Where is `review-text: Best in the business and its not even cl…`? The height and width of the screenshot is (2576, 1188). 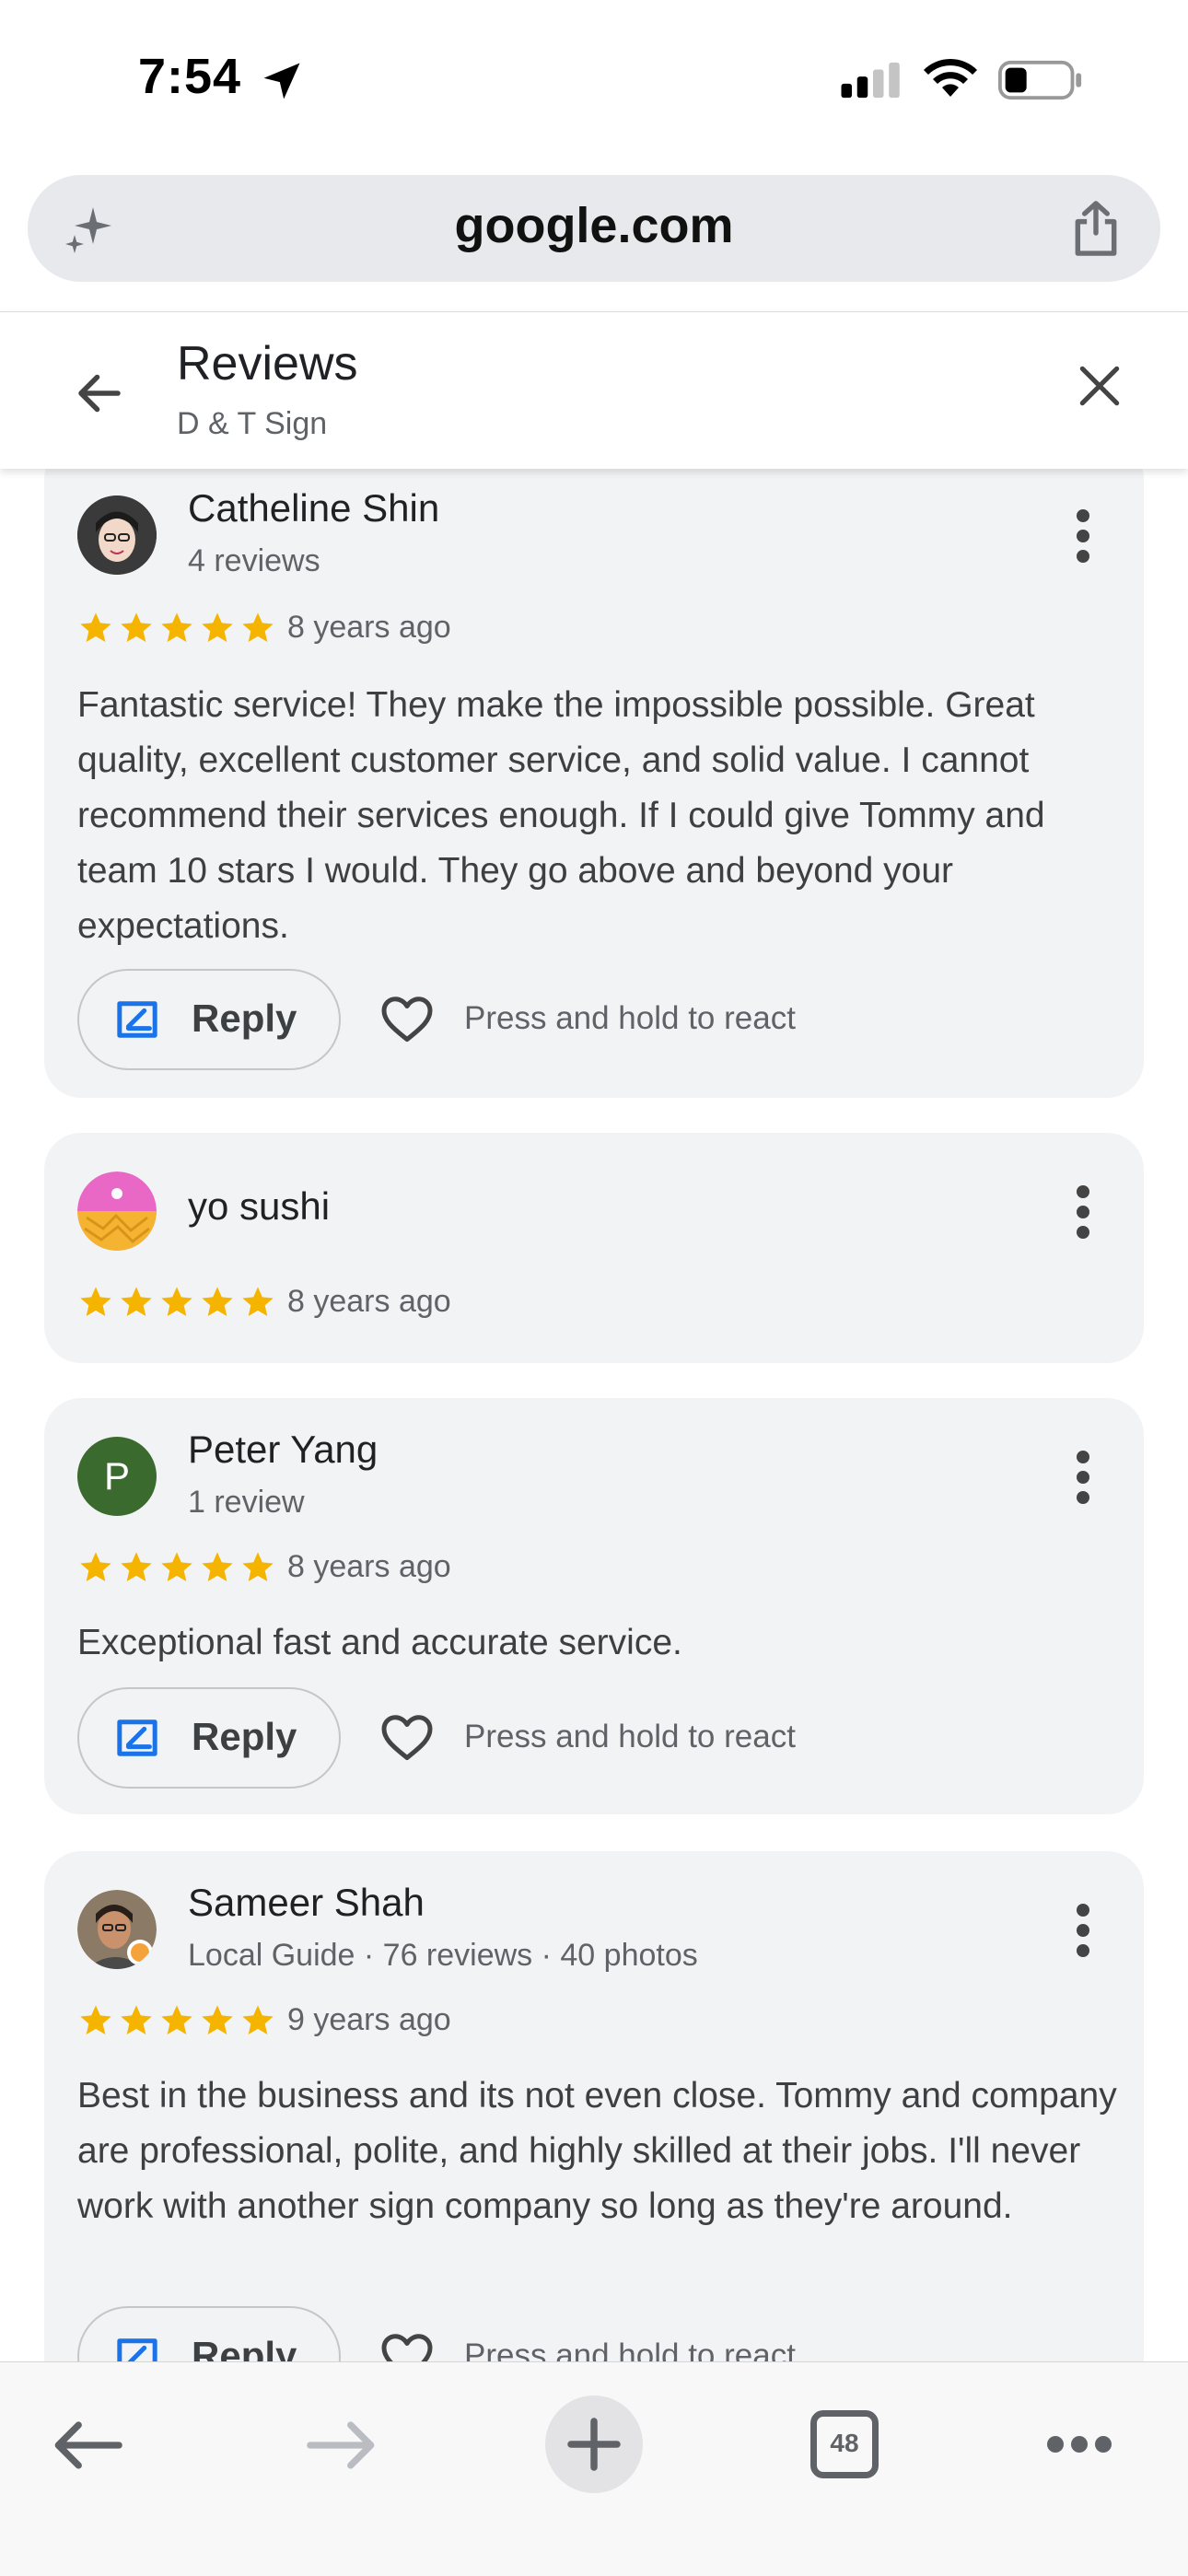 review-text: Best in the business and its not even cl… is located at coordinates (597, 2151).